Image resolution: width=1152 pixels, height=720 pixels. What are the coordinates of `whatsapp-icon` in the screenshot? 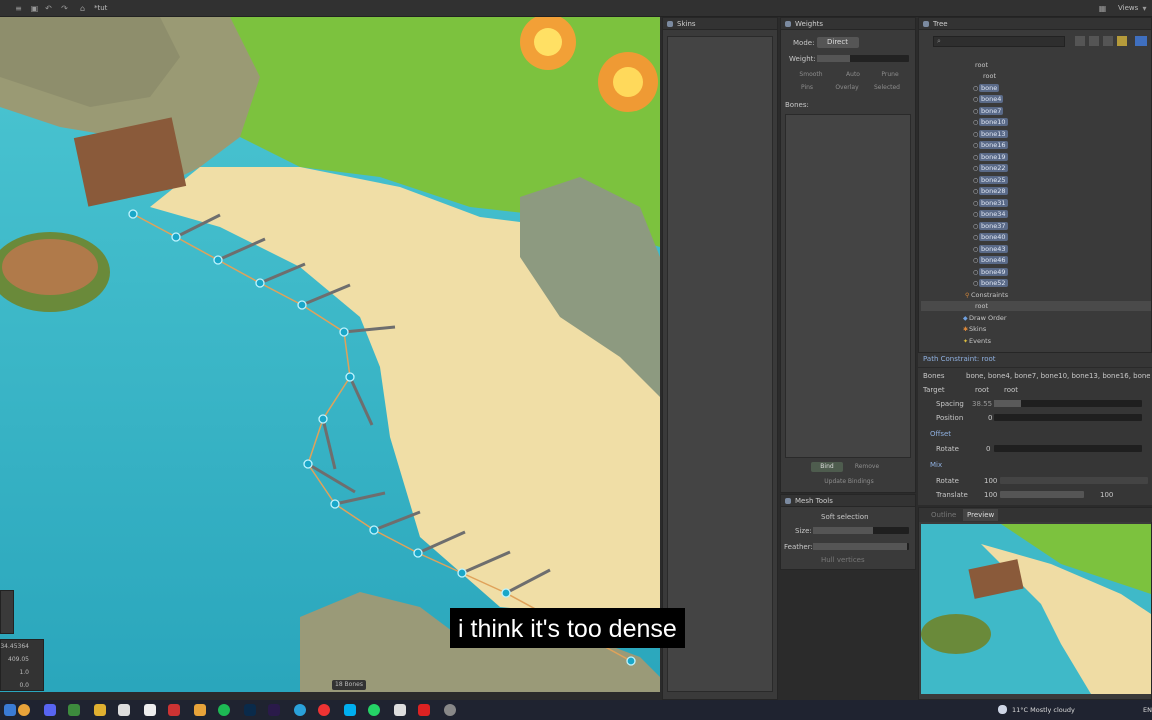 It's located at (374, 710).